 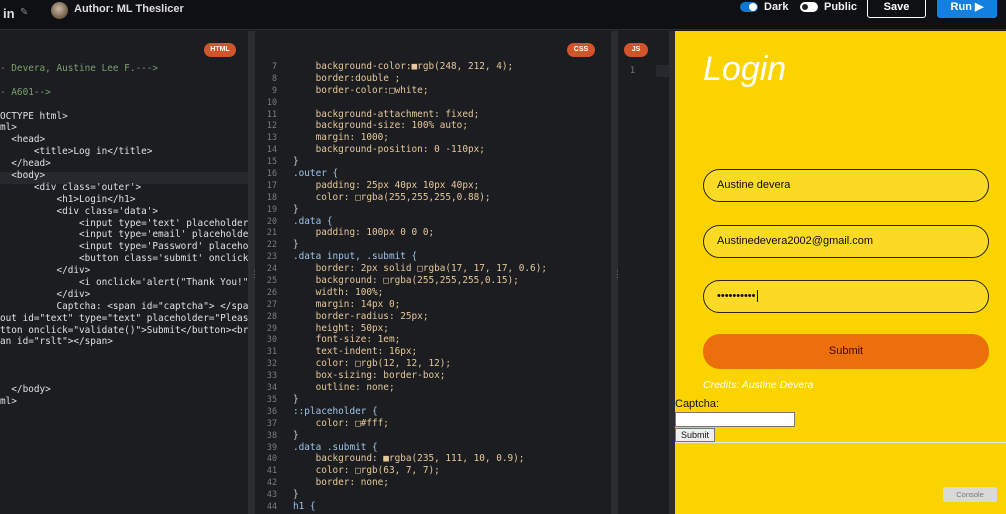 I want to click on css-line-number: 19, so click(x=271, y=208).